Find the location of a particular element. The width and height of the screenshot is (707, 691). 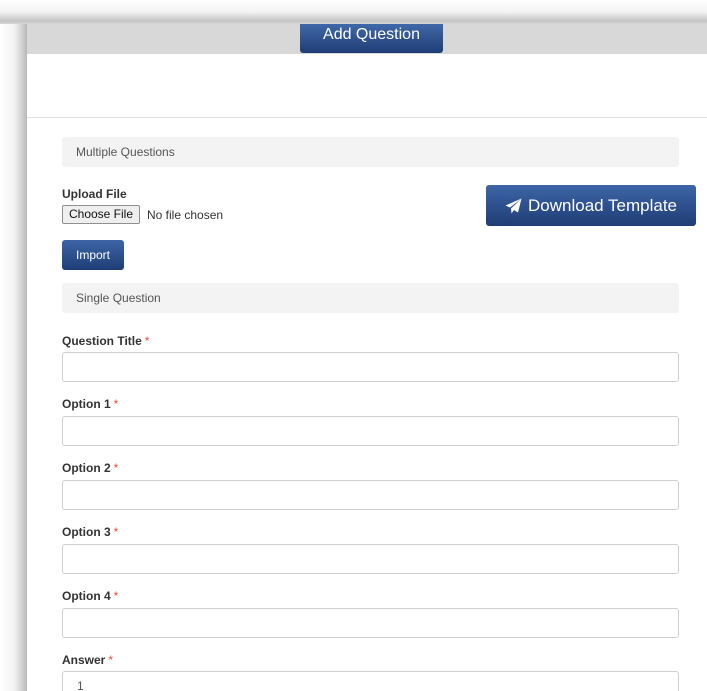

import-button: Import is located at coordinates (93, 255).